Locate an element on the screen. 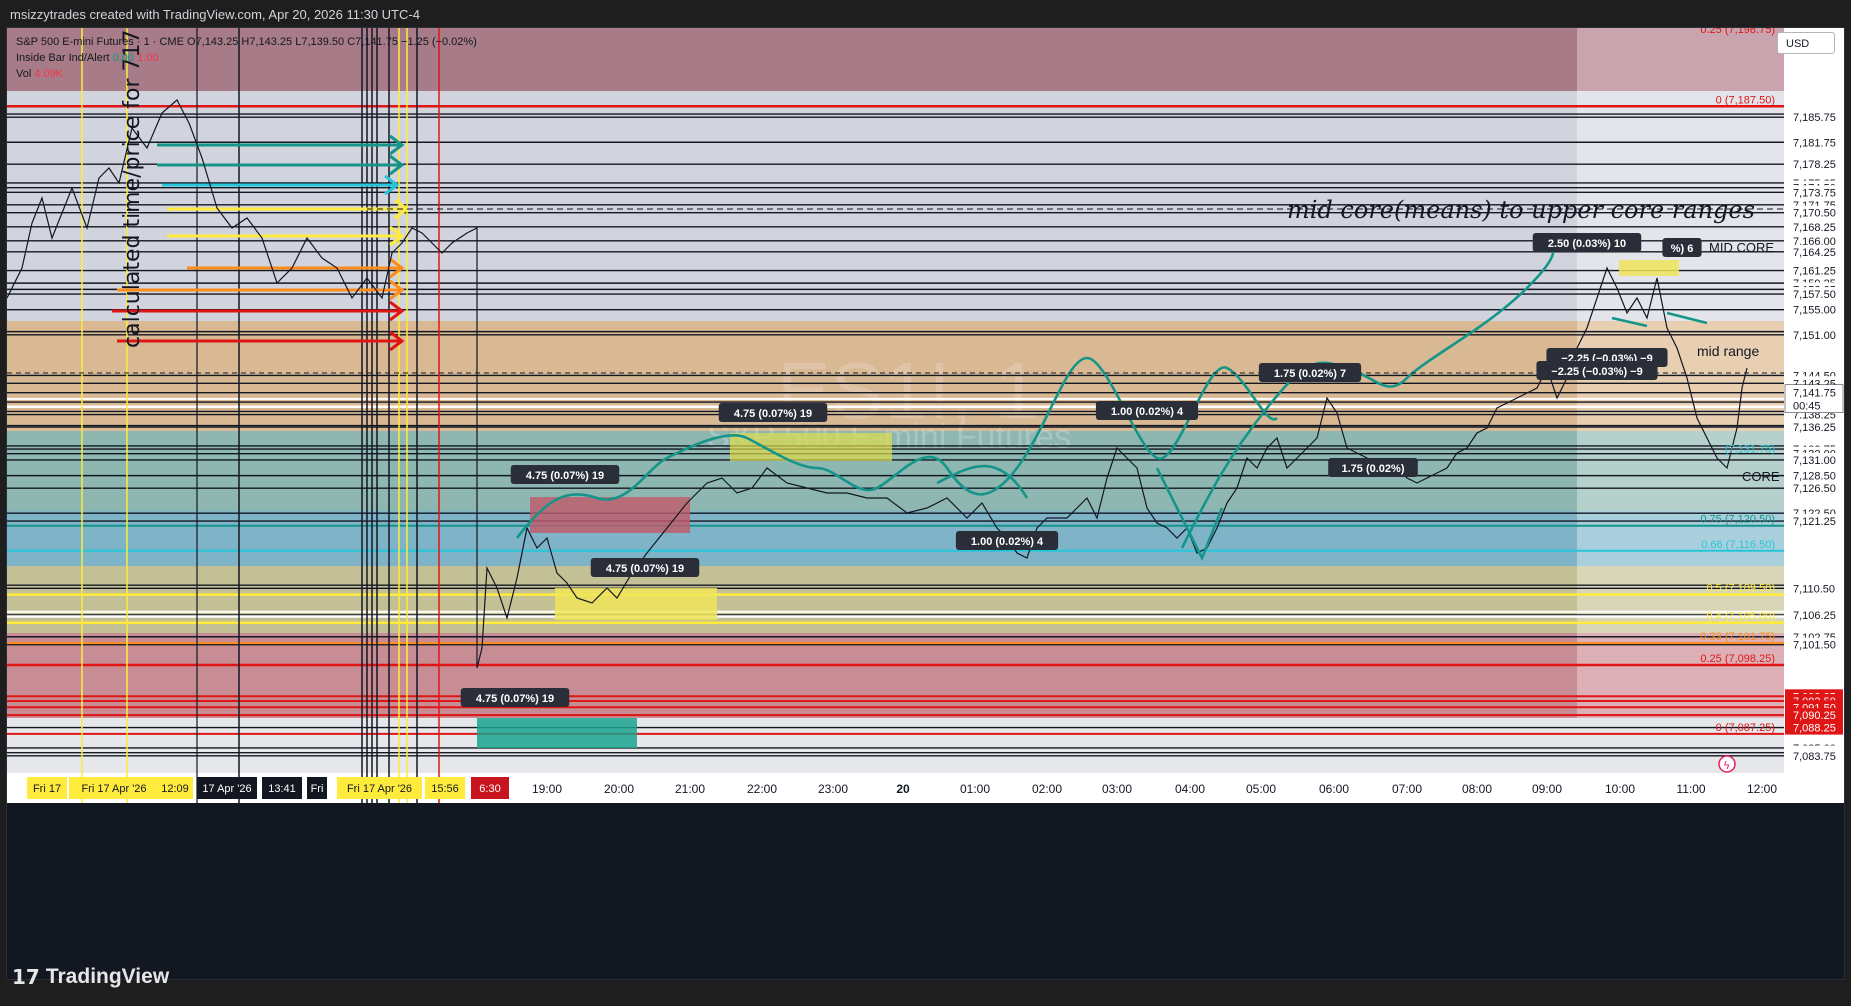 The width and height of the screenshot is (1851, 1006). time-tick-label: 03:00 is located at coordinates (1117, 789).